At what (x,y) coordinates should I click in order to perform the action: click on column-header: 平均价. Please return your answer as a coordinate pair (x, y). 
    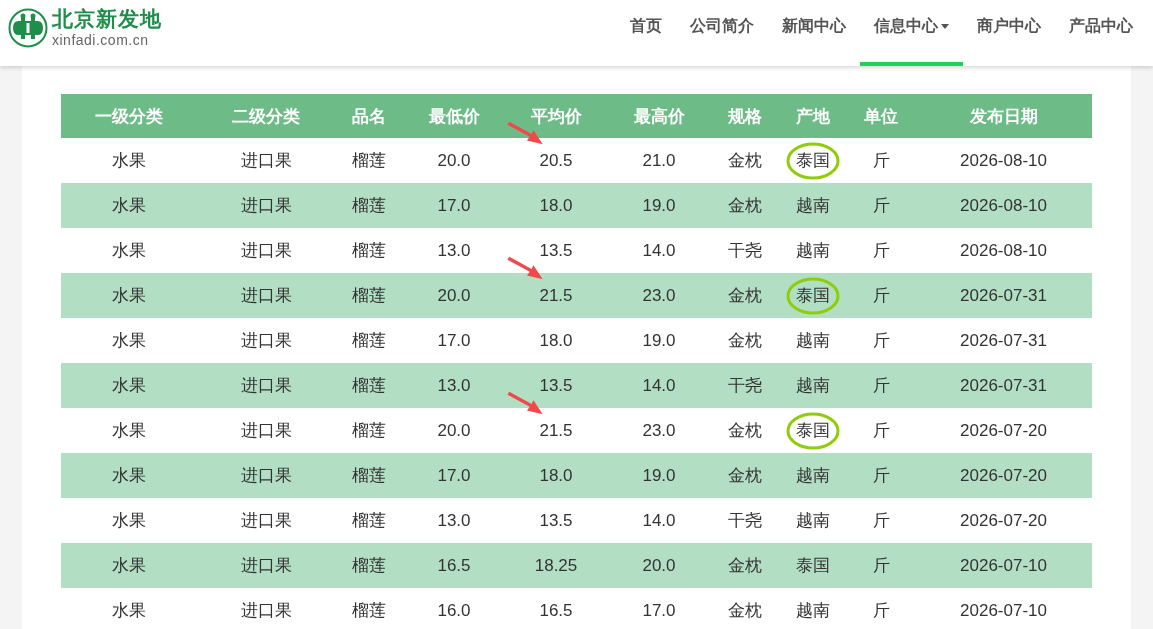
    Looking at the image, I should click on (556, 116).